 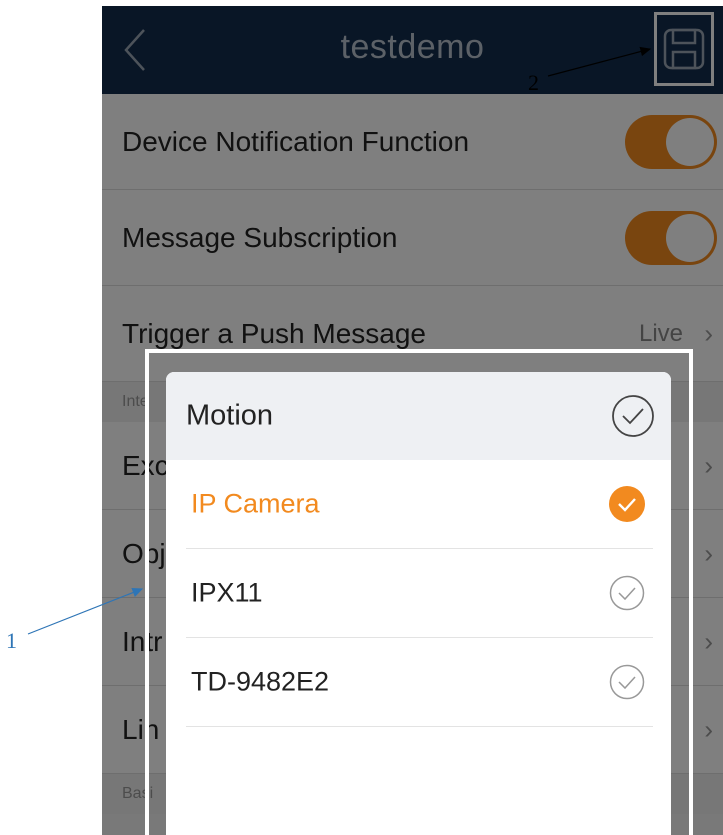 I want to click on option-ip-camera: IP Camera, so click(x=419, y=504).